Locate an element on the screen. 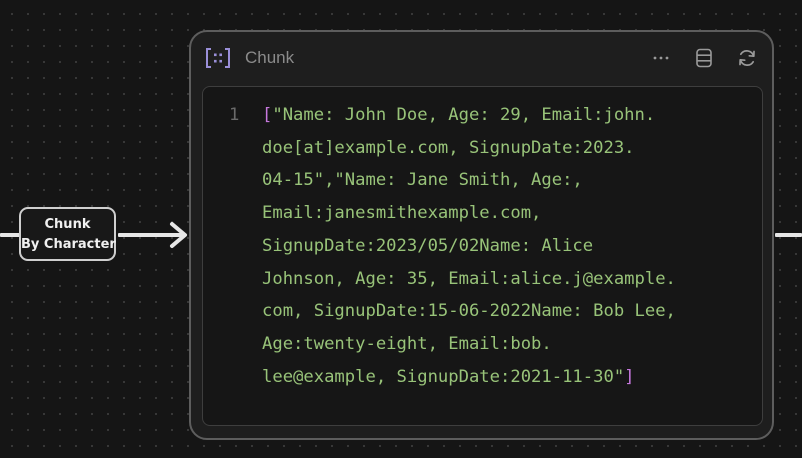  edge-label-line-2: By Character is located at coordinates (68, 244).